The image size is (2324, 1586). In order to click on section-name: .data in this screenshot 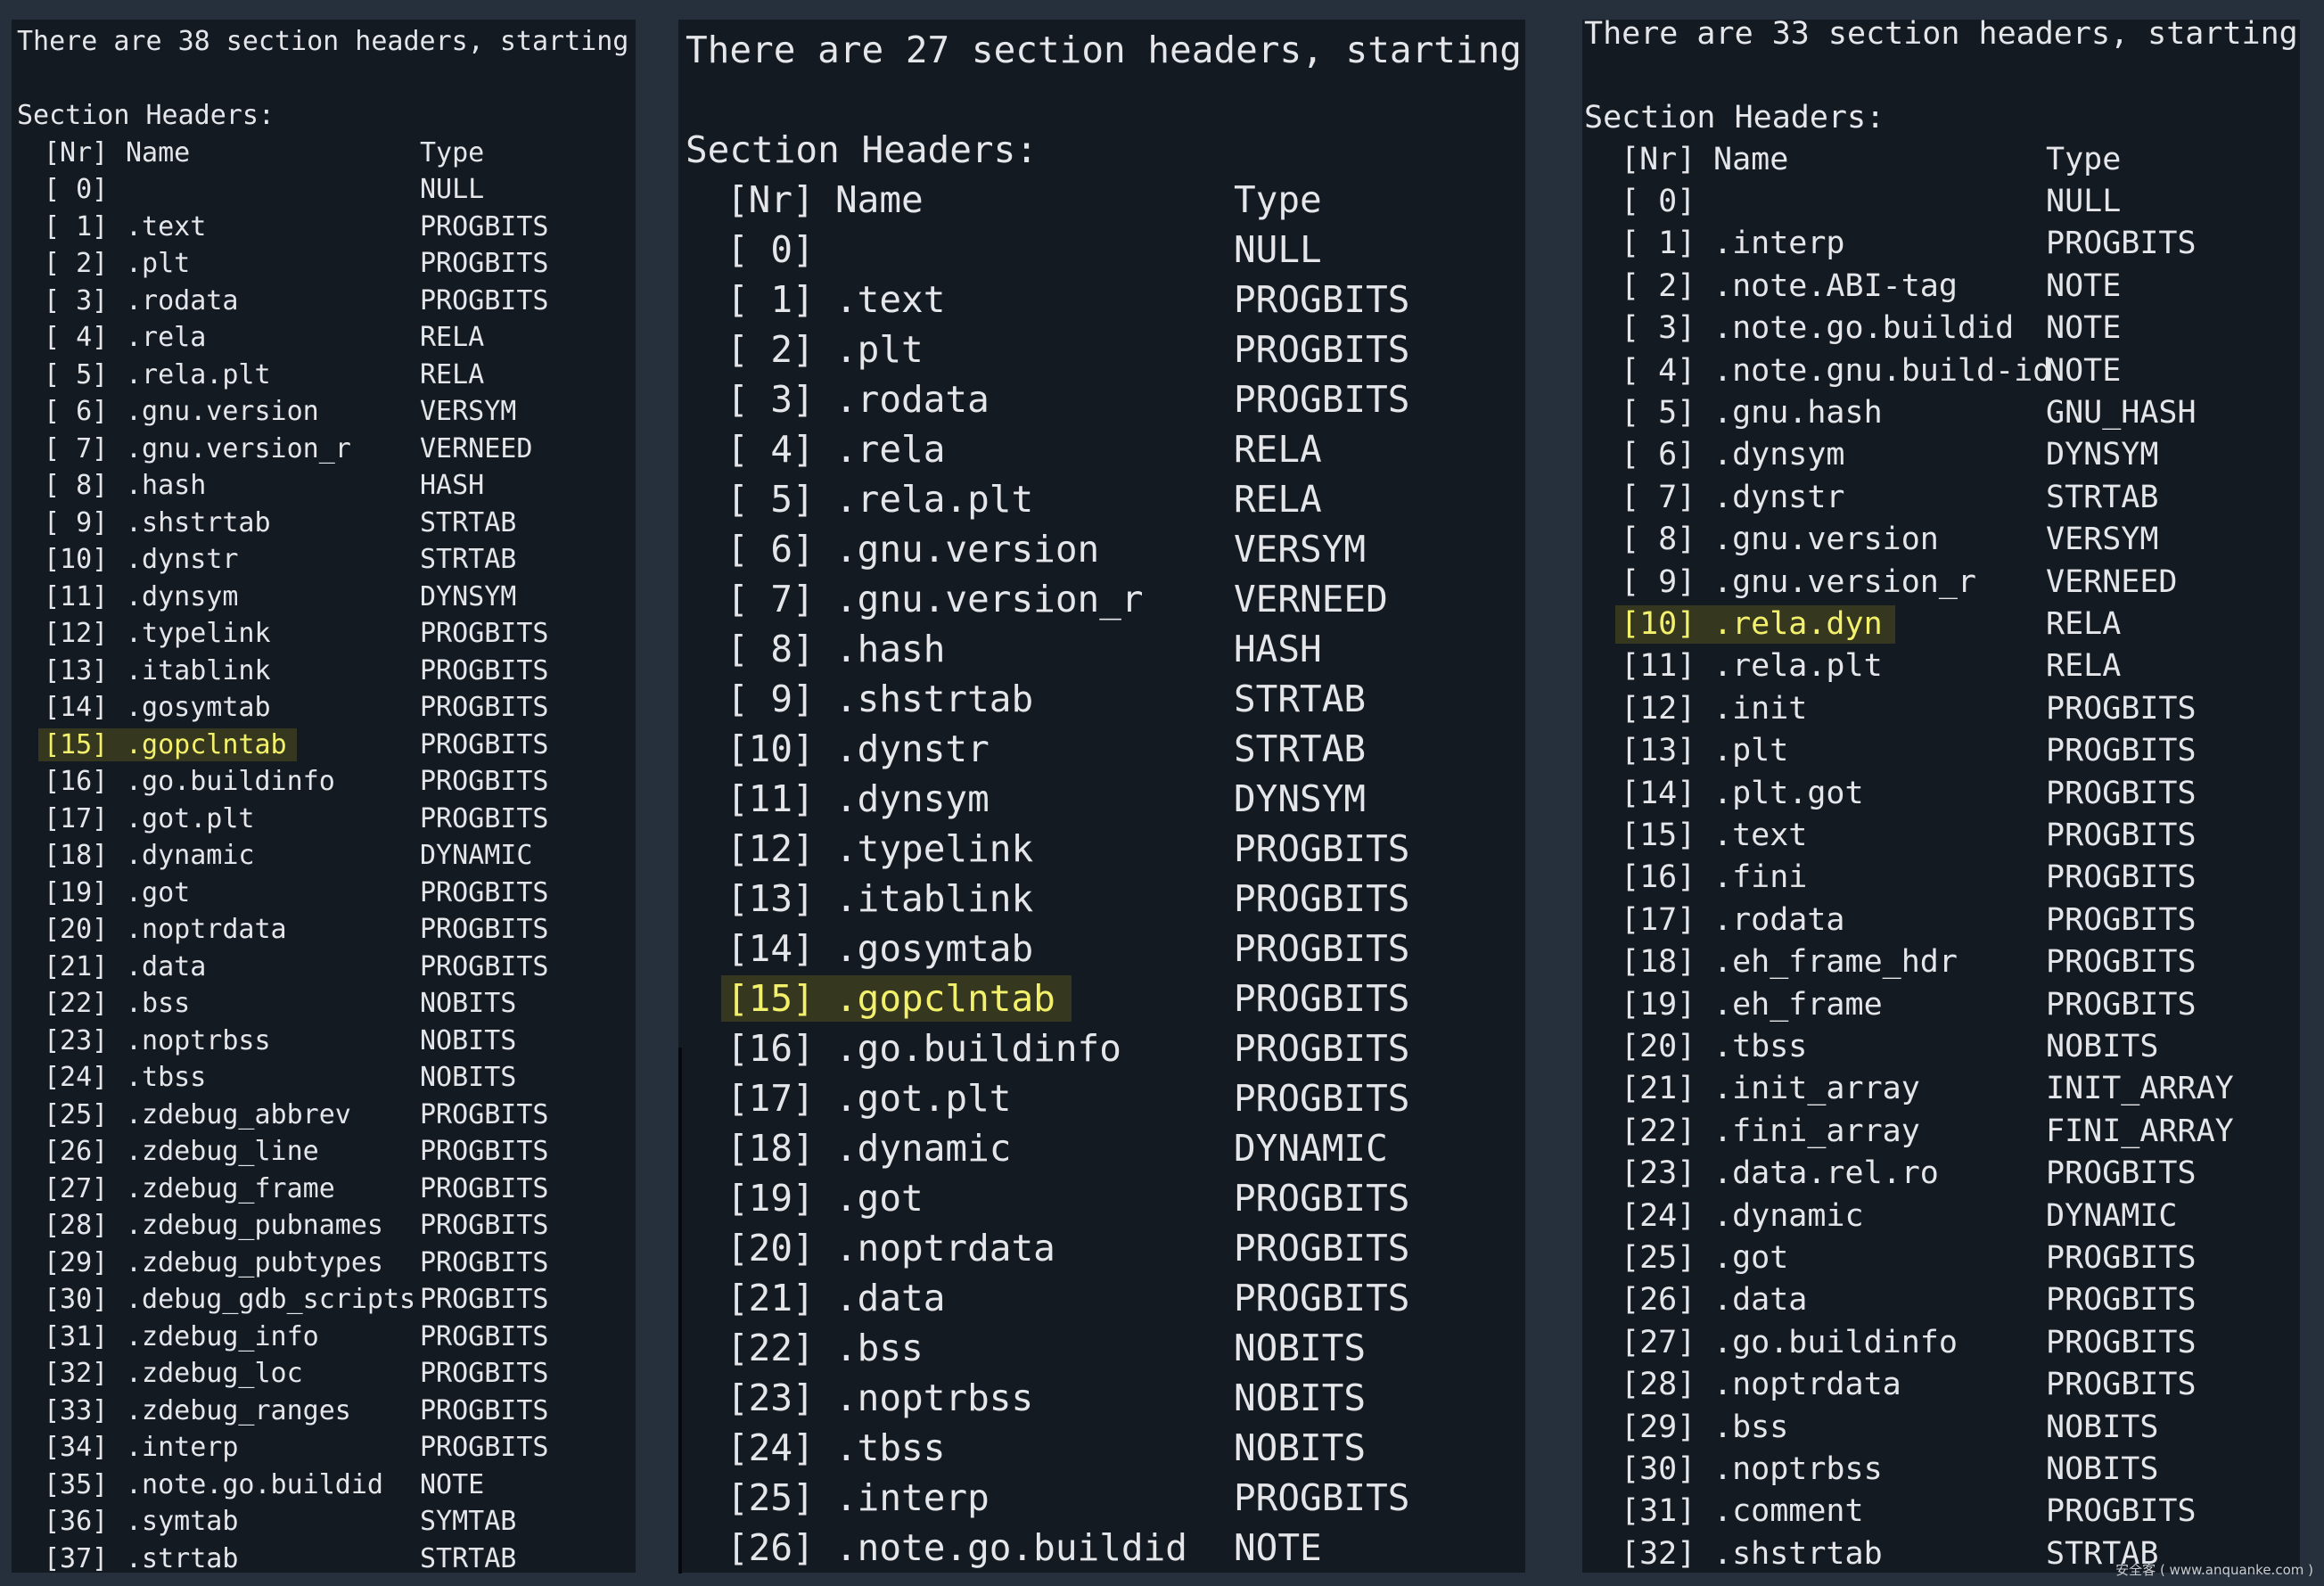, I will do `click(166, 966)`.